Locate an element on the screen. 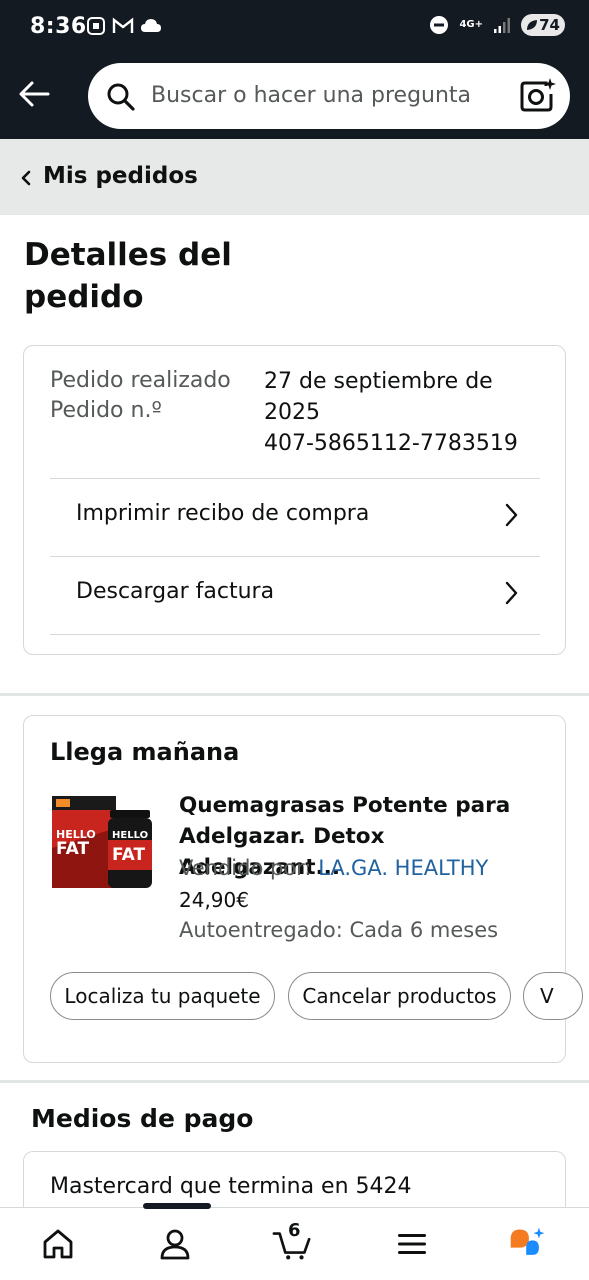 This screenshot has width=589, height=1280. gmail-icon is located at coordinates (123, 25).